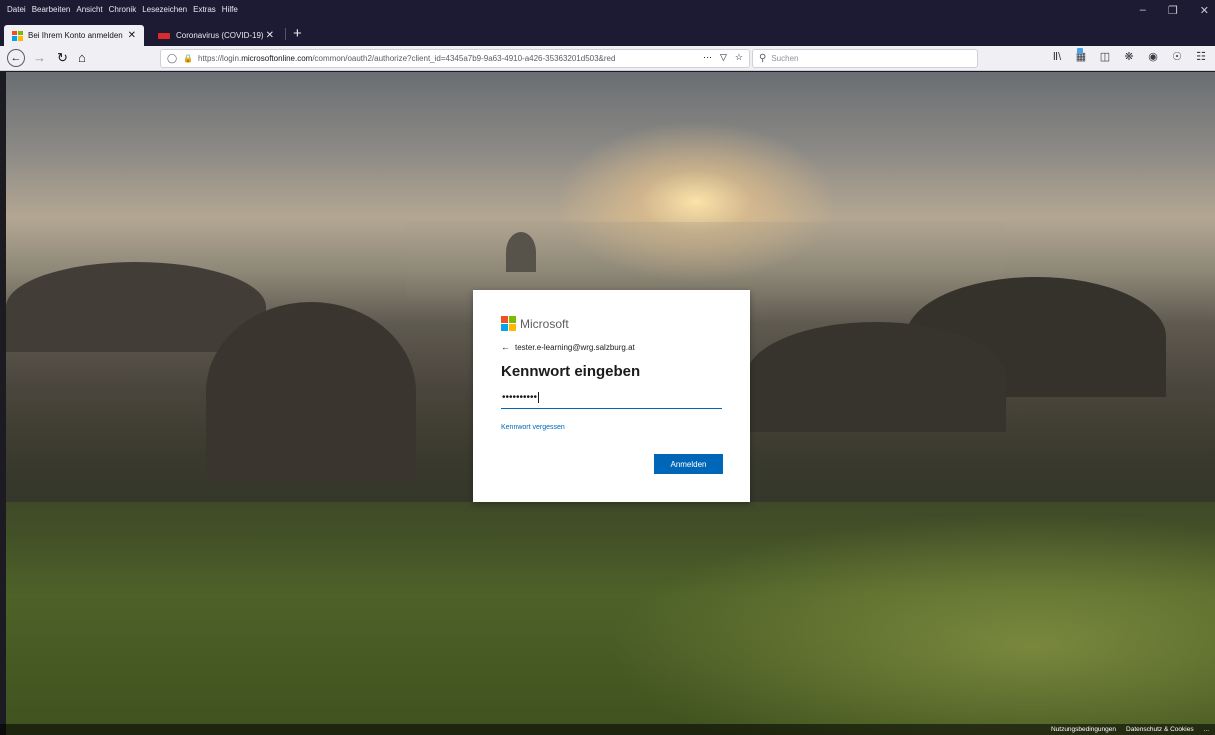  I want to click on tab-title: Coronavirus (COVID-19), so click(220, 35).